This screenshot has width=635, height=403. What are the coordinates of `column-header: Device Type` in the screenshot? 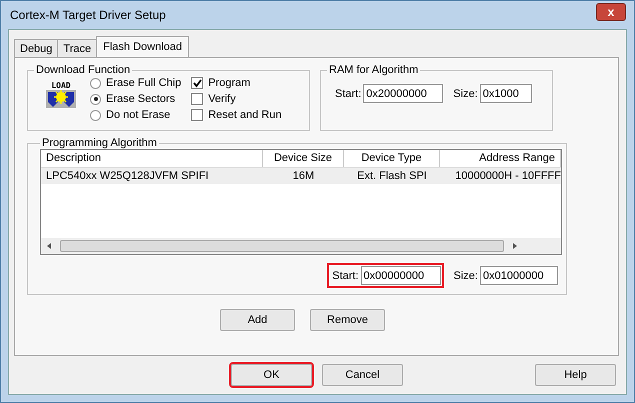 It's located at (392, 158).